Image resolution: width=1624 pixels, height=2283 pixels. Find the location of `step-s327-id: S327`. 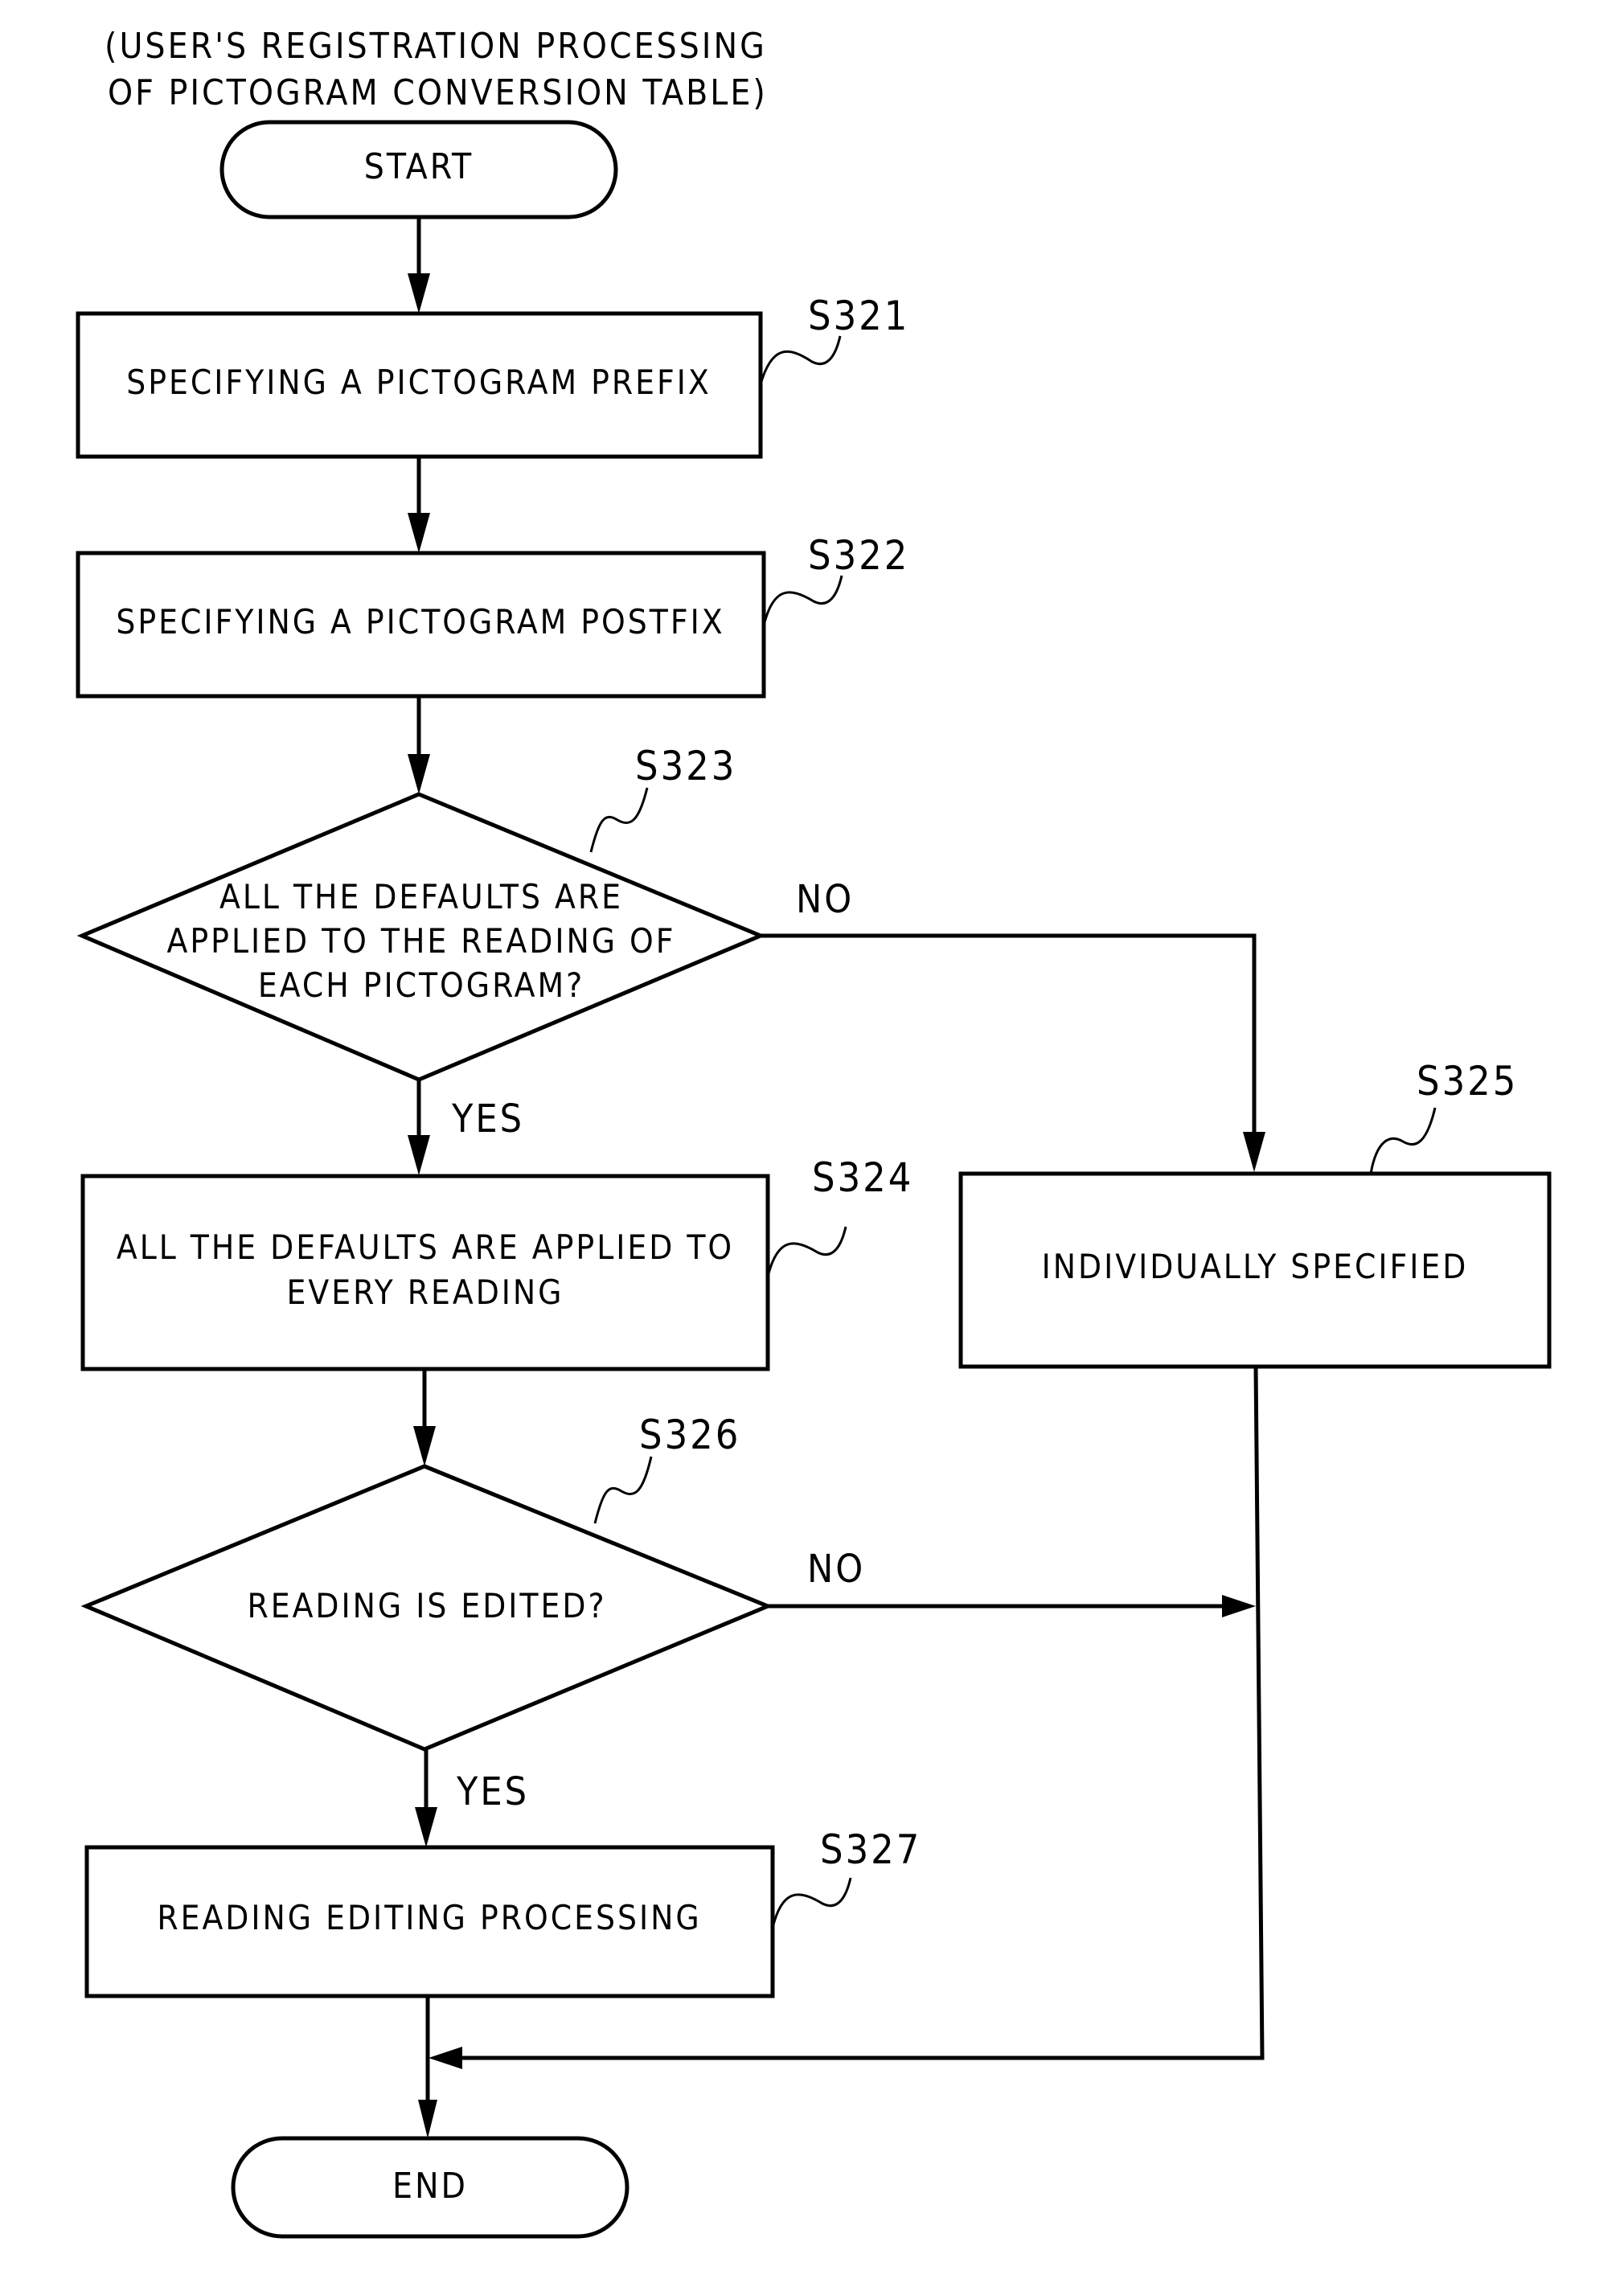

step-s327-id: S327 is located at coordinates (871, 1849).